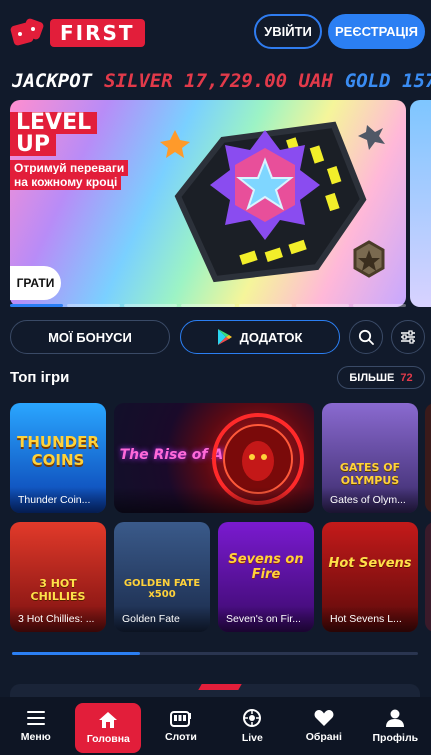 This screenshot has height=755, width=431. I want to click on nav-item-live: Live, so click(252, 726).